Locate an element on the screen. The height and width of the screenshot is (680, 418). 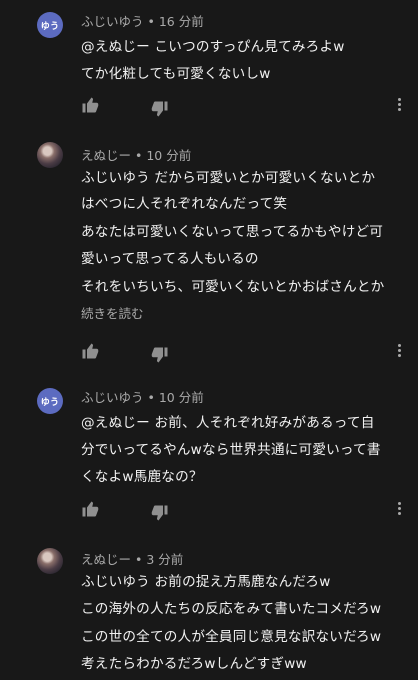
comment-text-line: ふじいゆう だから可愛いとか可愛いくないとか is located at coordinates (228, 178).